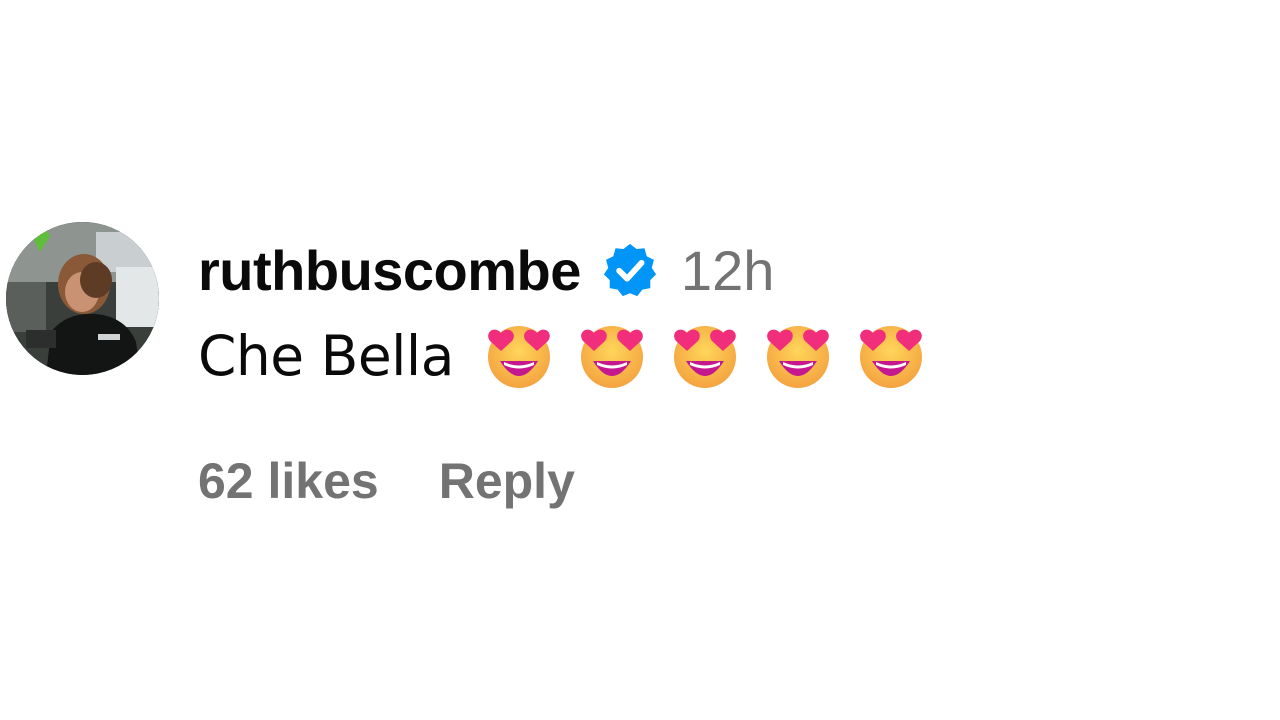 The height and width of the screenshot is (720, 1280). What do you see at coordinates (386, 481) in the screenshot?
I see `comment-actions: 62 likes Reply` at bounding box center [386, 481].